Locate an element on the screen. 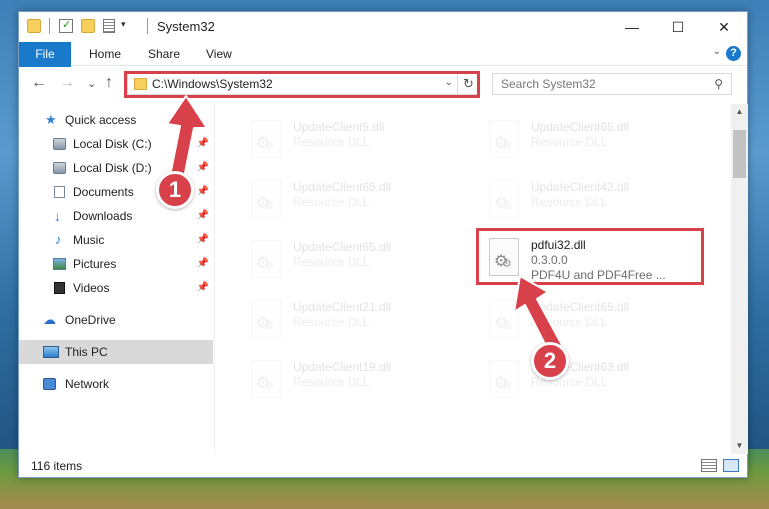 This screenshot has height=509, width=769. file-item: UpdateClient19.dll Resource DLL is located at coordinates (351, 380).